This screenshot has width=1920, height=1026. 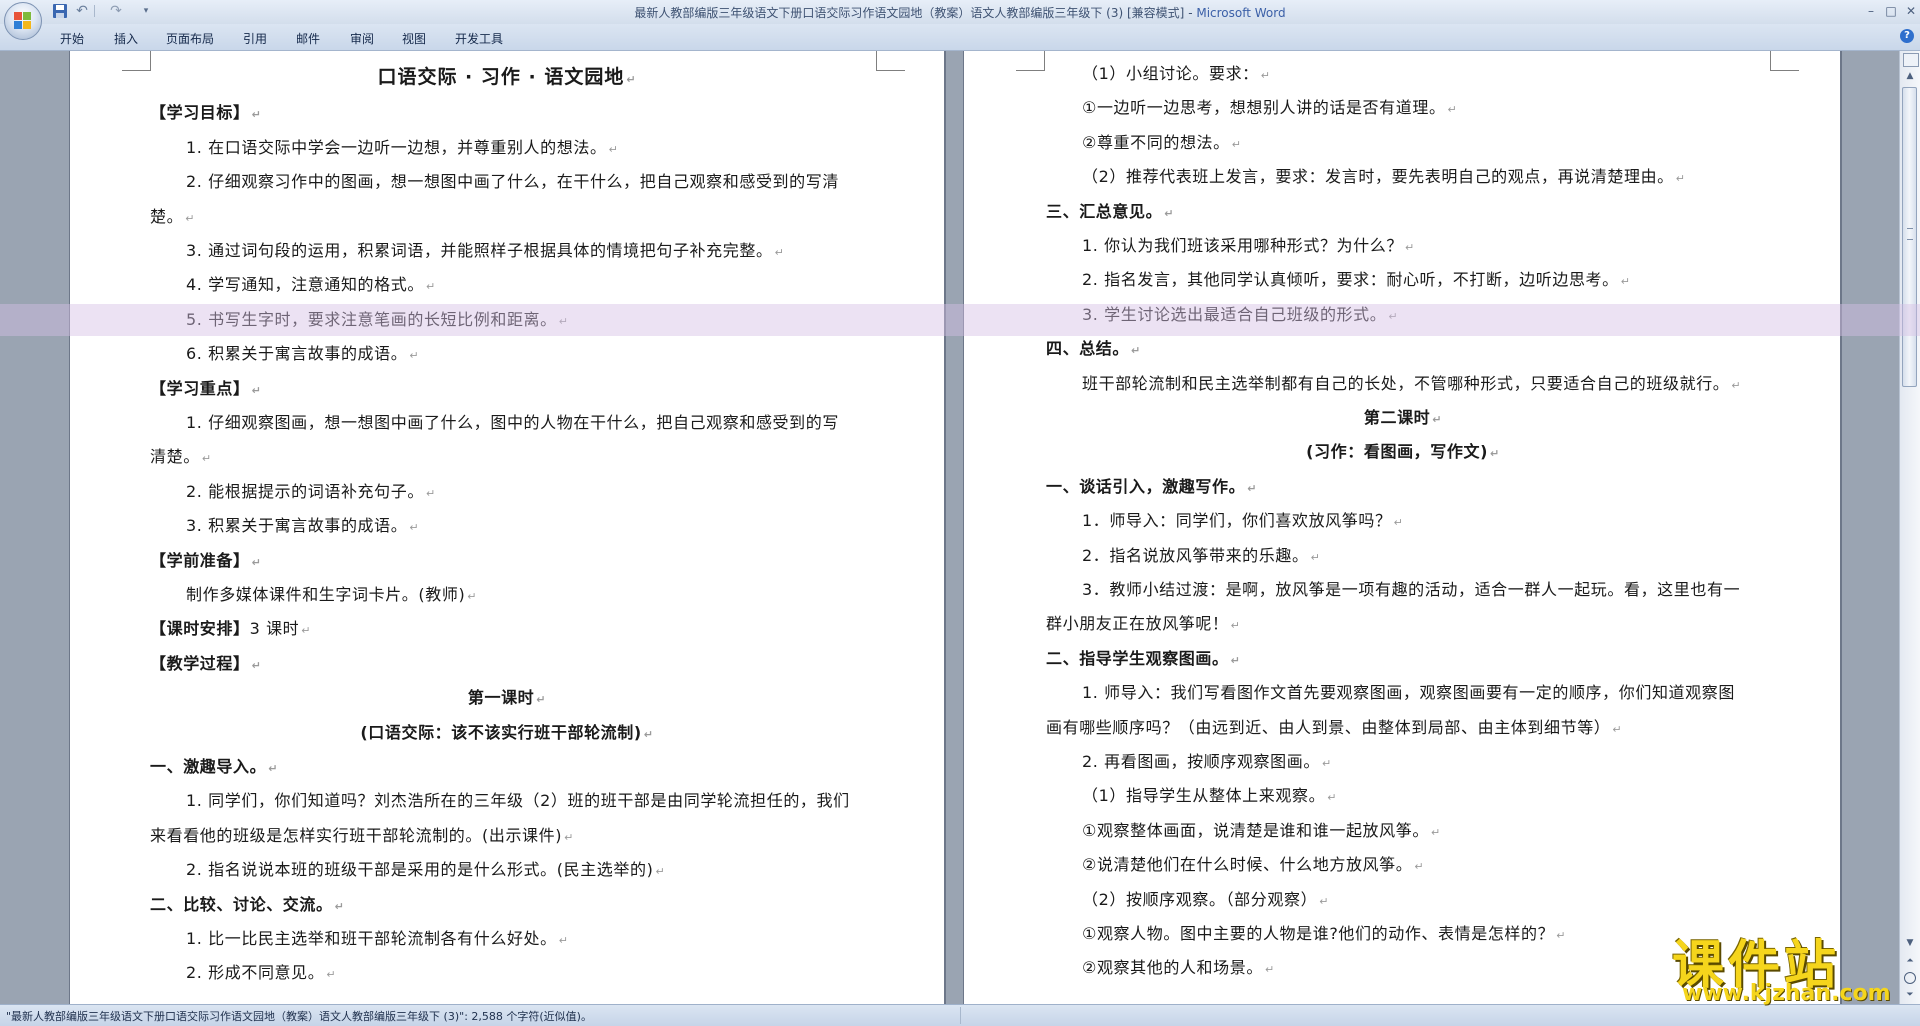 What do you see at coordinates (1137, 658) in the screenshot?
I see `line-text: 二、指导学生观察图画。` at bounding box center [1137, 658].